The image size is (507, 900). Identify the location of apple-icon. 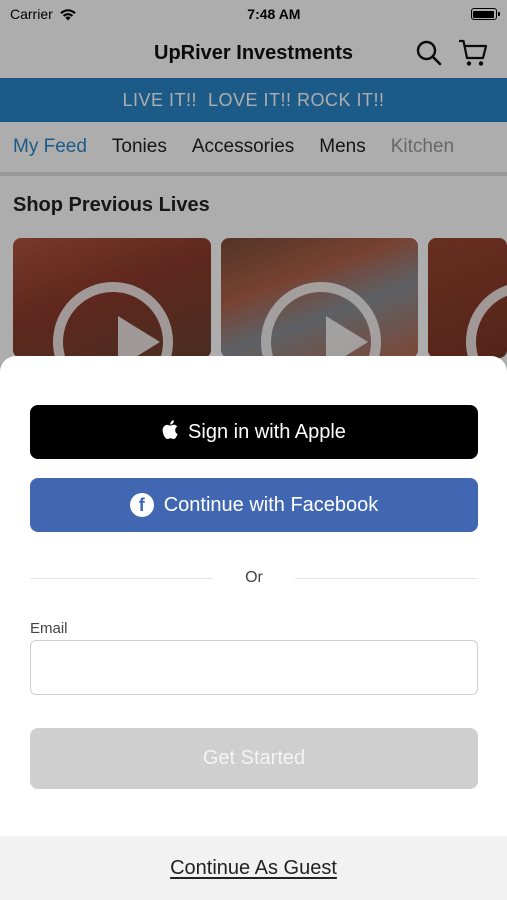
(170, 432).